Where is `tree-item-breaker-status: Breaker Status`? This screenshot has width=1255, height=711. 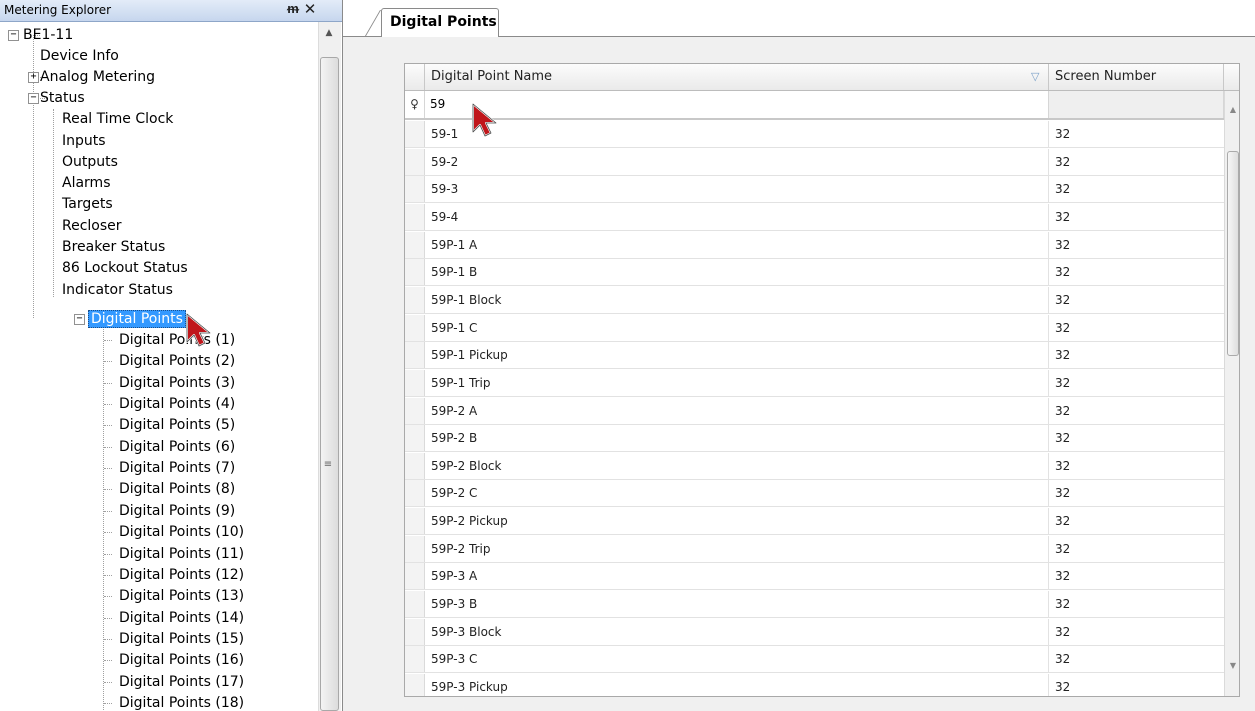 tree-item-breaker-status: Breaker Status is located at coordinates (113, 247).